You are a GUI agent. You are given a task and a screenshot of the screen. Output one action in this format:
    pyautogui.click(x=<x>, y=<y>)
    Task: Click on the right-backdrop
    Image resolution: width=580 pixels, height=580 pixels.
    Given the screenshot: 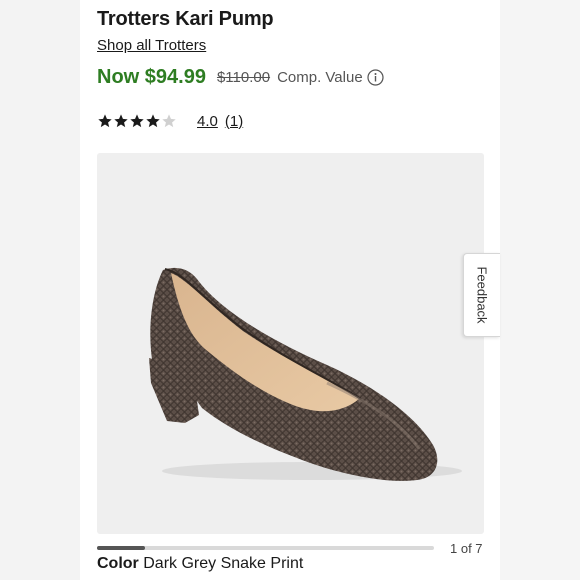 What is the action you would take?
    pyautogui.click(x=540, y=290)
    